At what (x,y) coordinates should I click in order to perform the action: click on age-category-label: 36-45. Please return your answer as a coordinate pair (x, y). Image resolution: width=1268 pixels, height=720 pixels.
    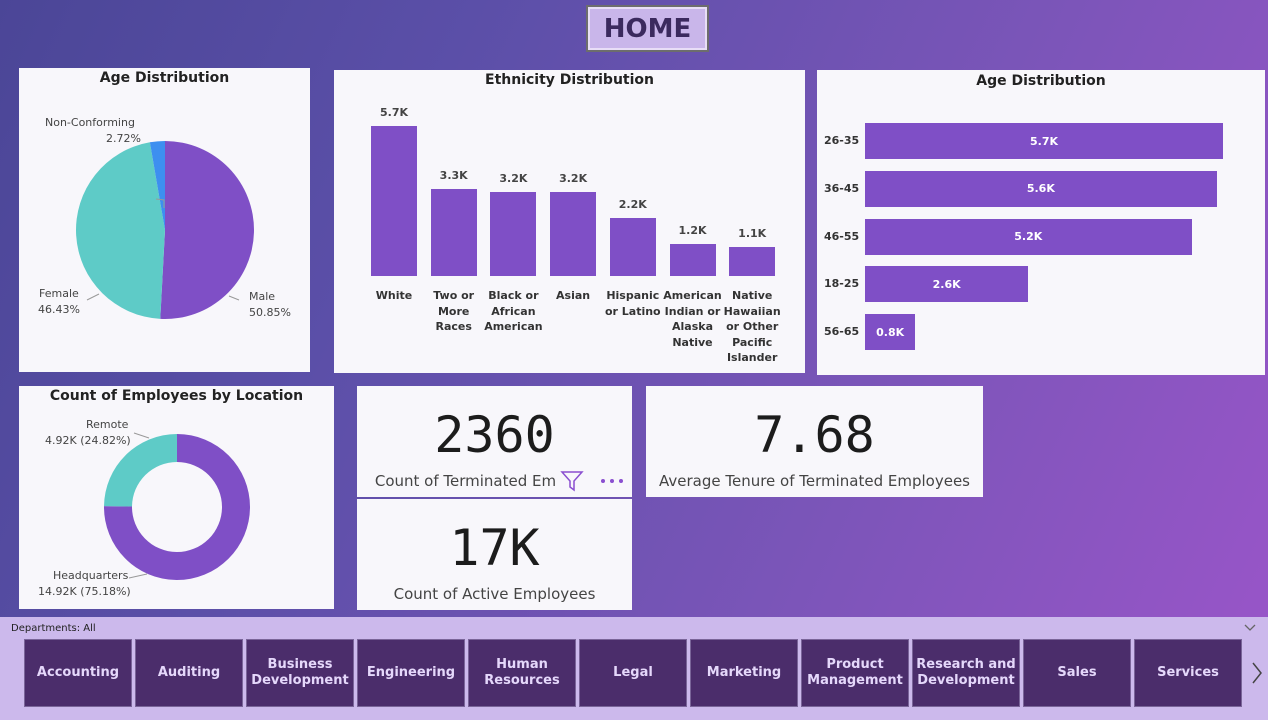
    Looking at the image, I should click on (842, 188).